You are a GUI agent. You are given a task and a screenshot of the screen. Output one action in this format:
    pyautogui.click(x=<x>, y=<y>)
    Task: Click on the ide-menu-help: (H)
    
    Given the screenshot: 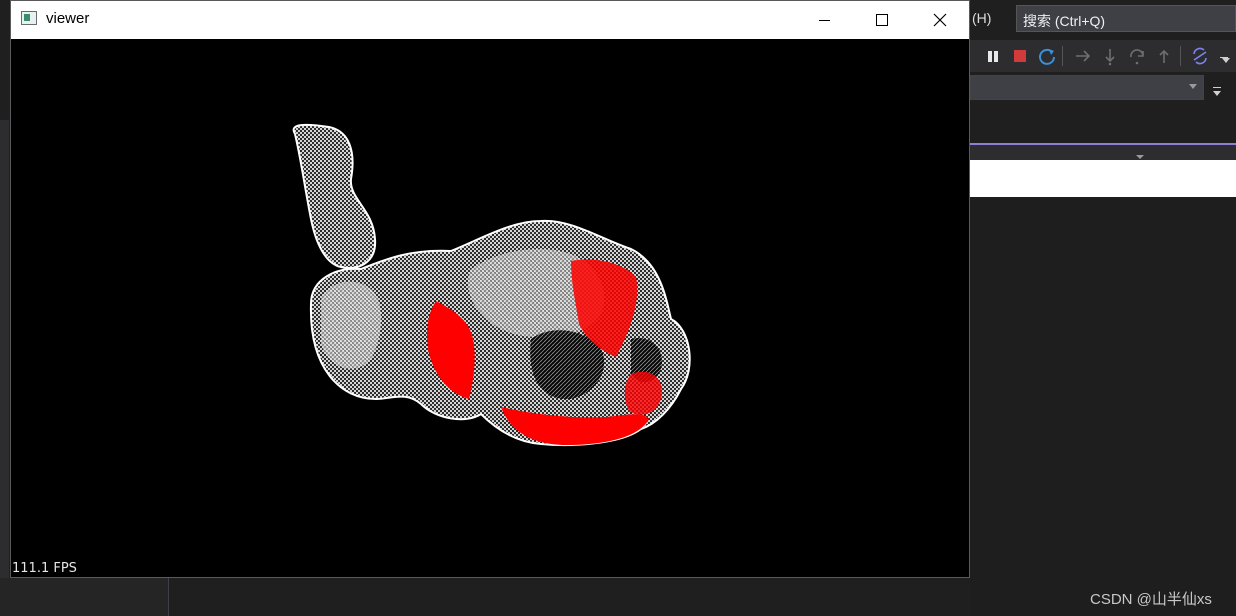 What is the action you would take?
    pyautogui.click(x=981, y=18)
    